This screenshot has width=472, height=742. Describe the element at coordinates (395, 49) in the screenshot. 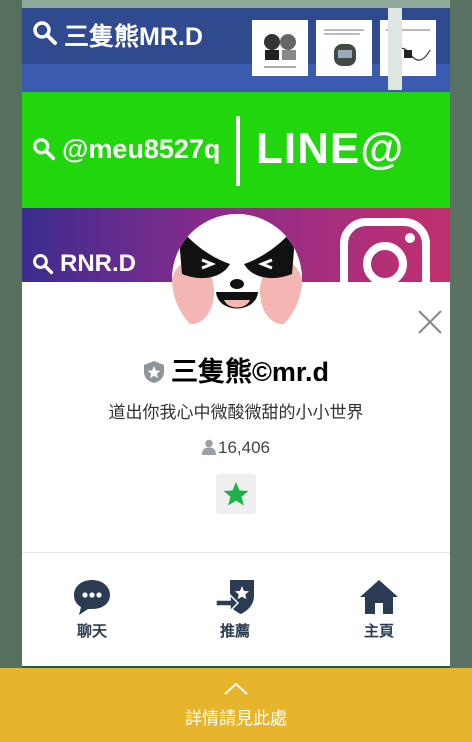

I see `scroll-indicator` at that location.